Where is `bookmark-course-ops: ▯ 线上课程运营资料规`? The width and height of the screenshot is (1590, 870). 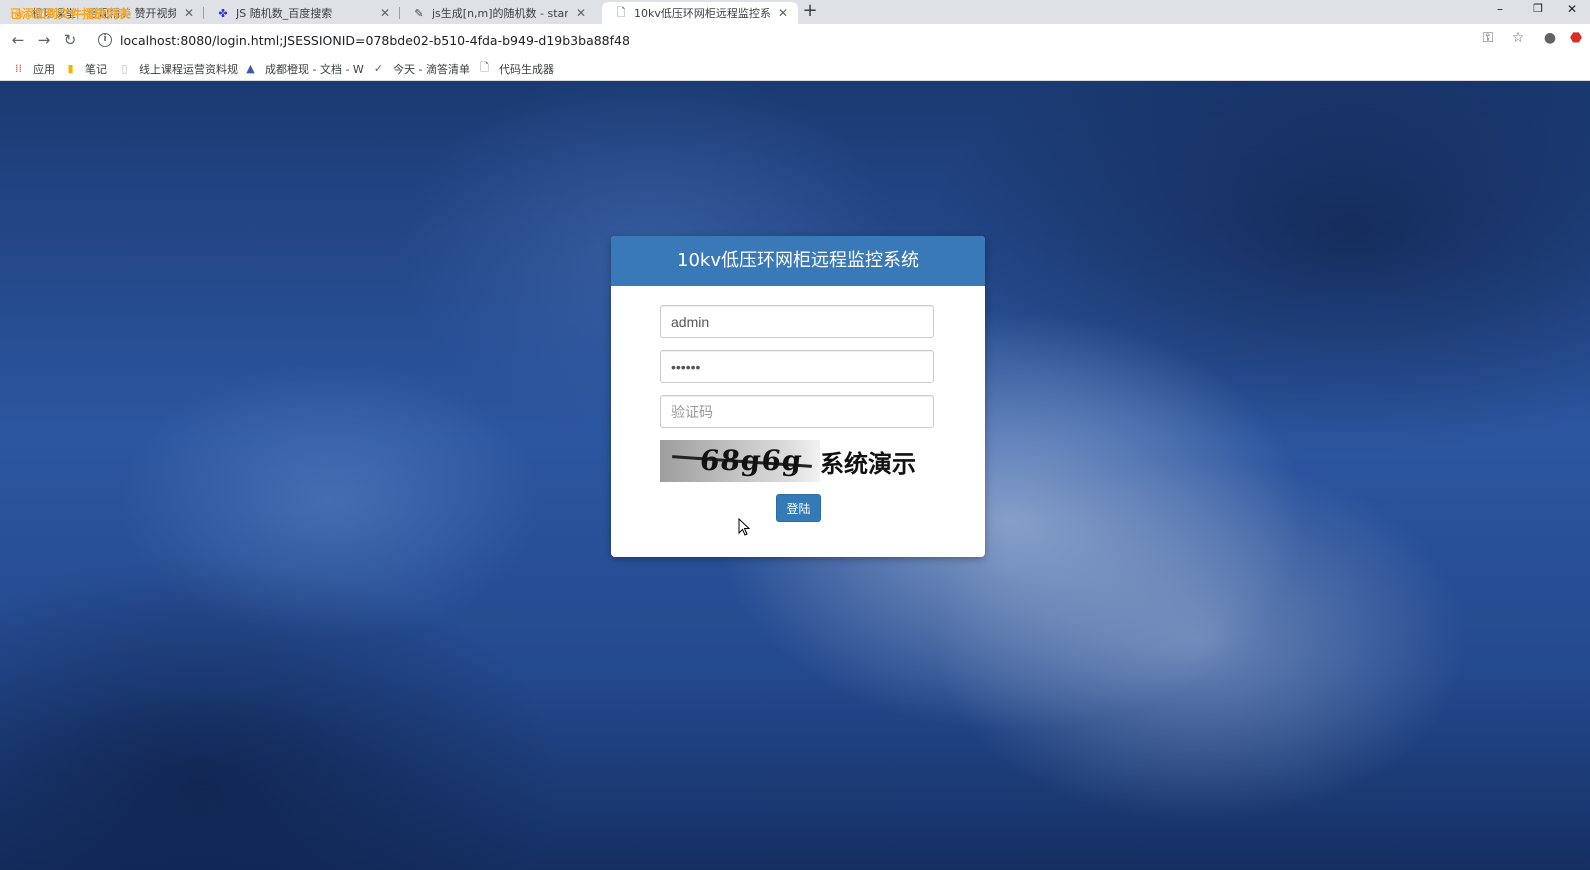
bookmark-course-ops: ▯ 线上课程运营资料规 is located at coordinates (178, 68).